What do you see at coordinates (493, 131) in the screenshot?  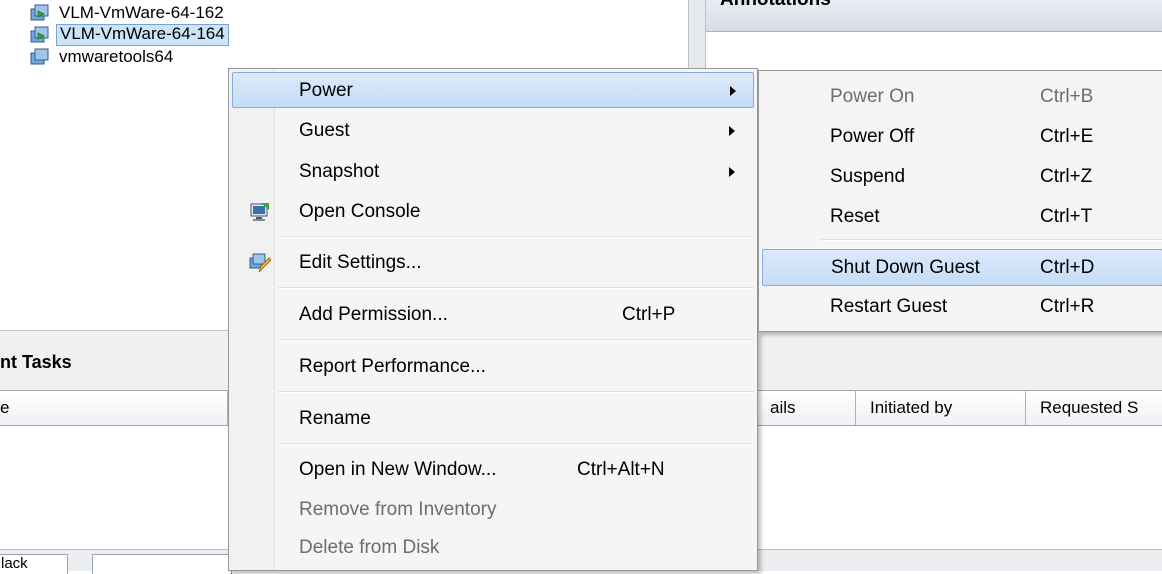 I see `menu-item-guest: Guest` at bounding box center [493, 131].